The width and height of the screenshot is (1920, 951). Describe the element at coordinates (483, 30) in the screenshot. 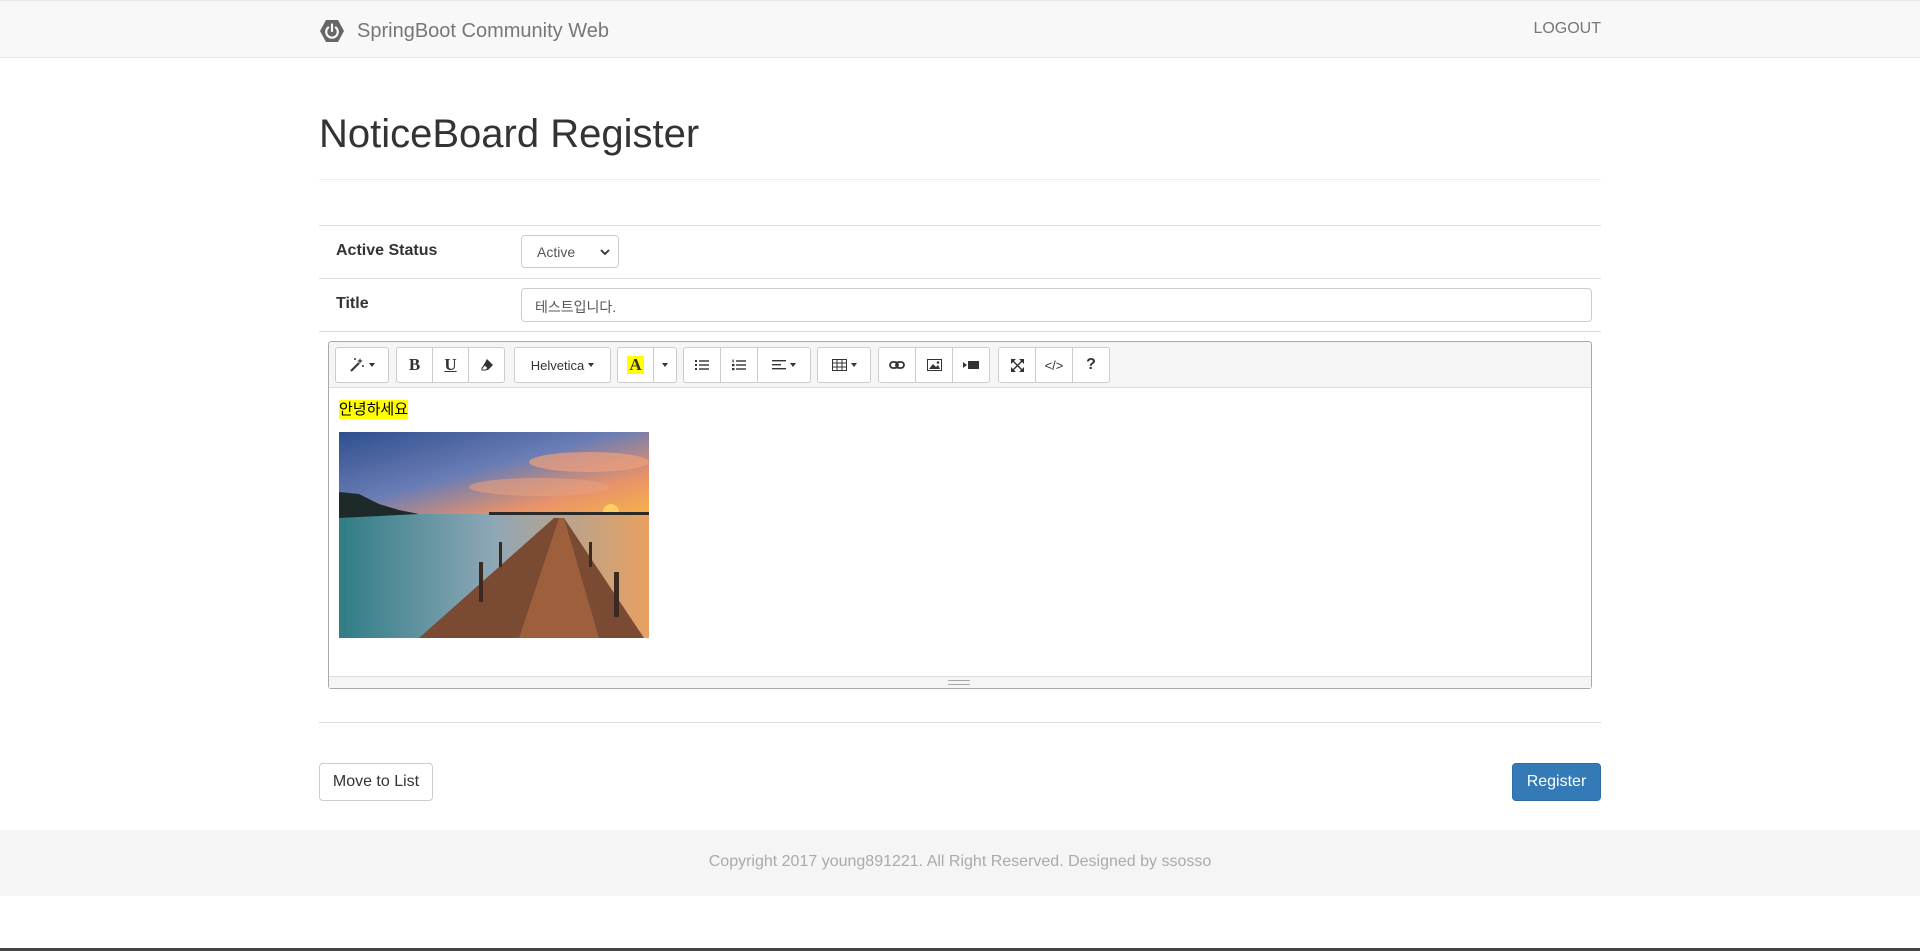

I see `brand-text: SpringBoot Community Web` at that location.